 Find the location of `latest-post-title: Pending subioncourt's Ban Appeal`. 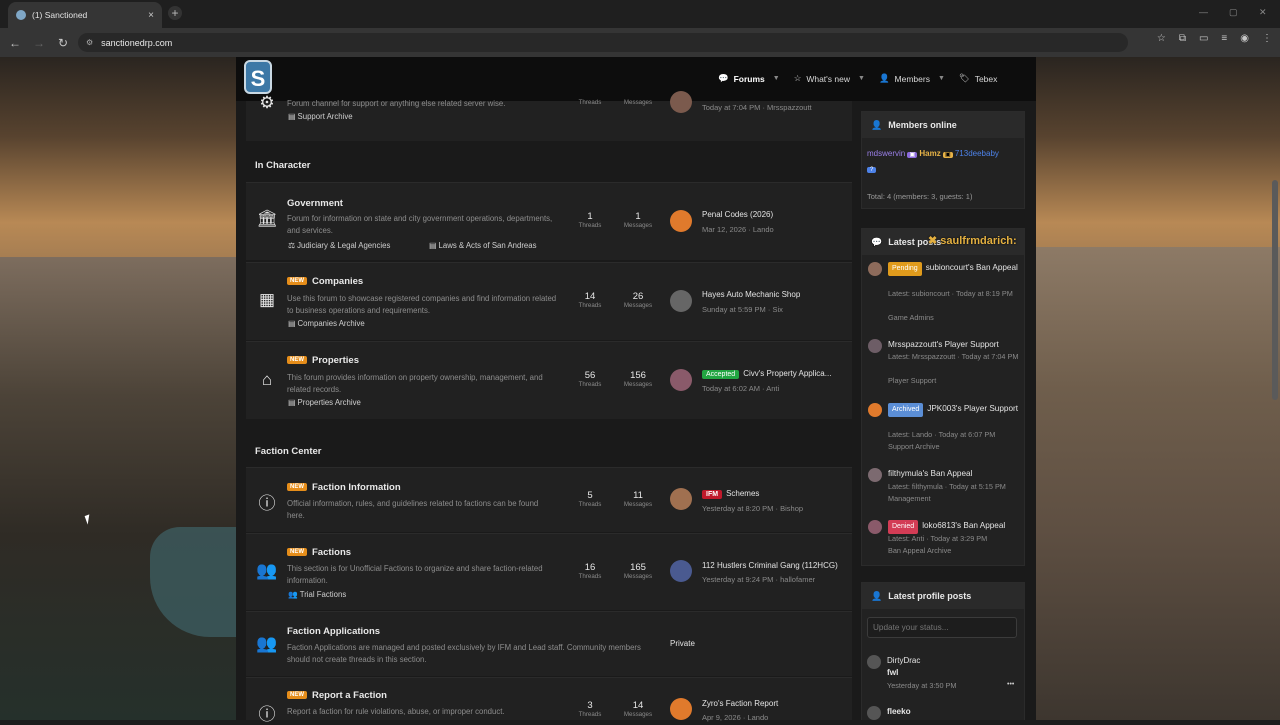

latest-post-title: Pending subioncourt's Ban Appeal is located at coordinates (954, 269).